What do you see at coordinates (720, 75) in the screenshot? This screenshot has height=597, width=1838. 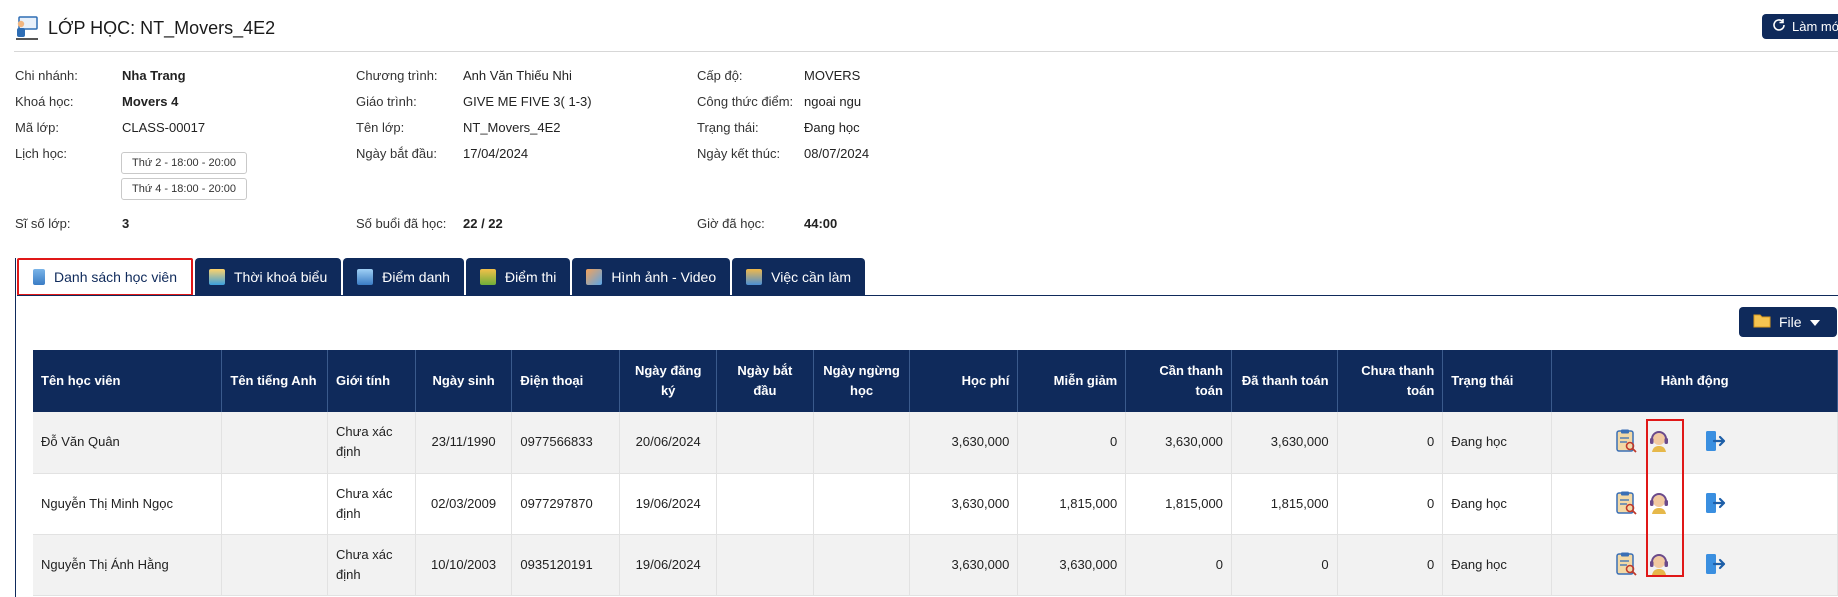 I see `level-label: Cấp độ:` at bounding box center [720, 75].